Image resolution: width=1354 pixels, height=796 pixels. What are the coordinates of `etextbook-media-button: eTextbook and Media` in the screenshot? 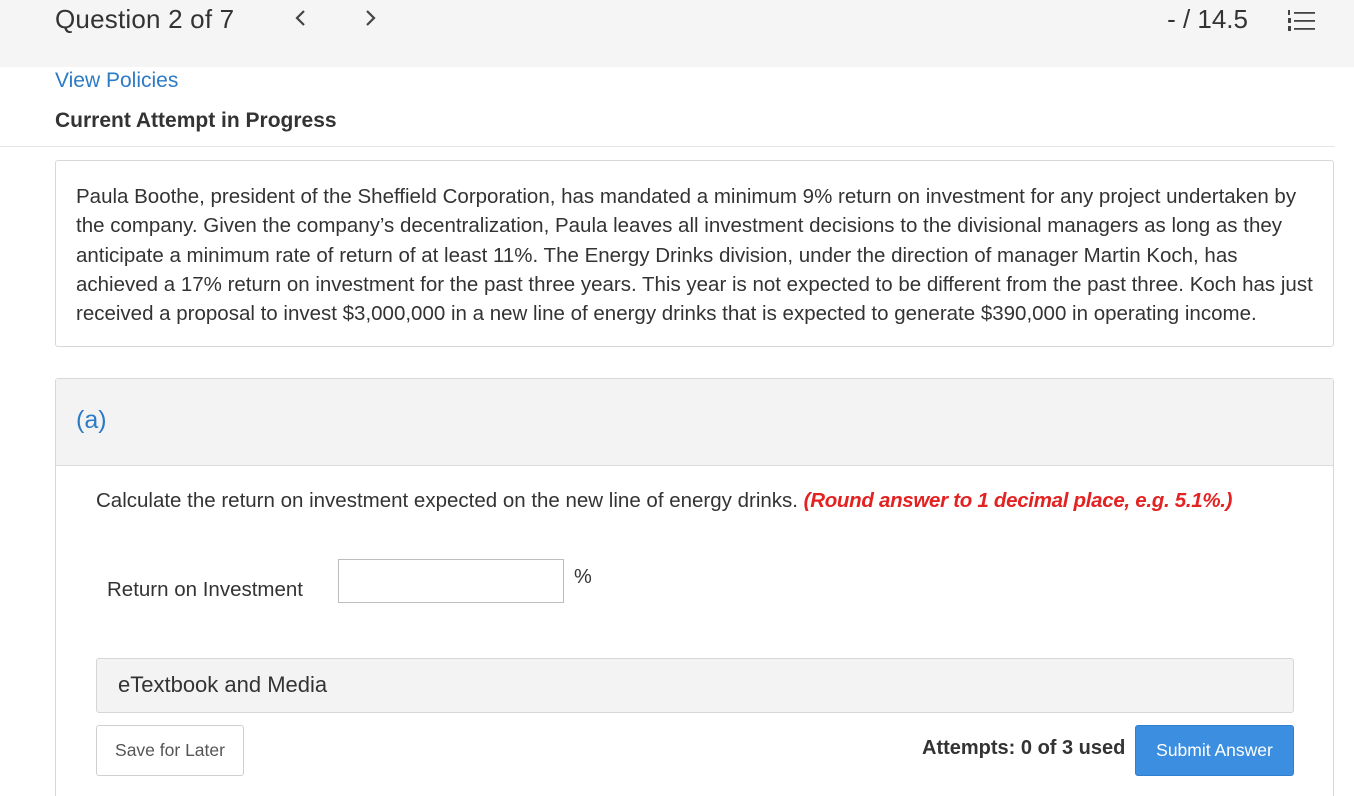 It's located at (695, 685).